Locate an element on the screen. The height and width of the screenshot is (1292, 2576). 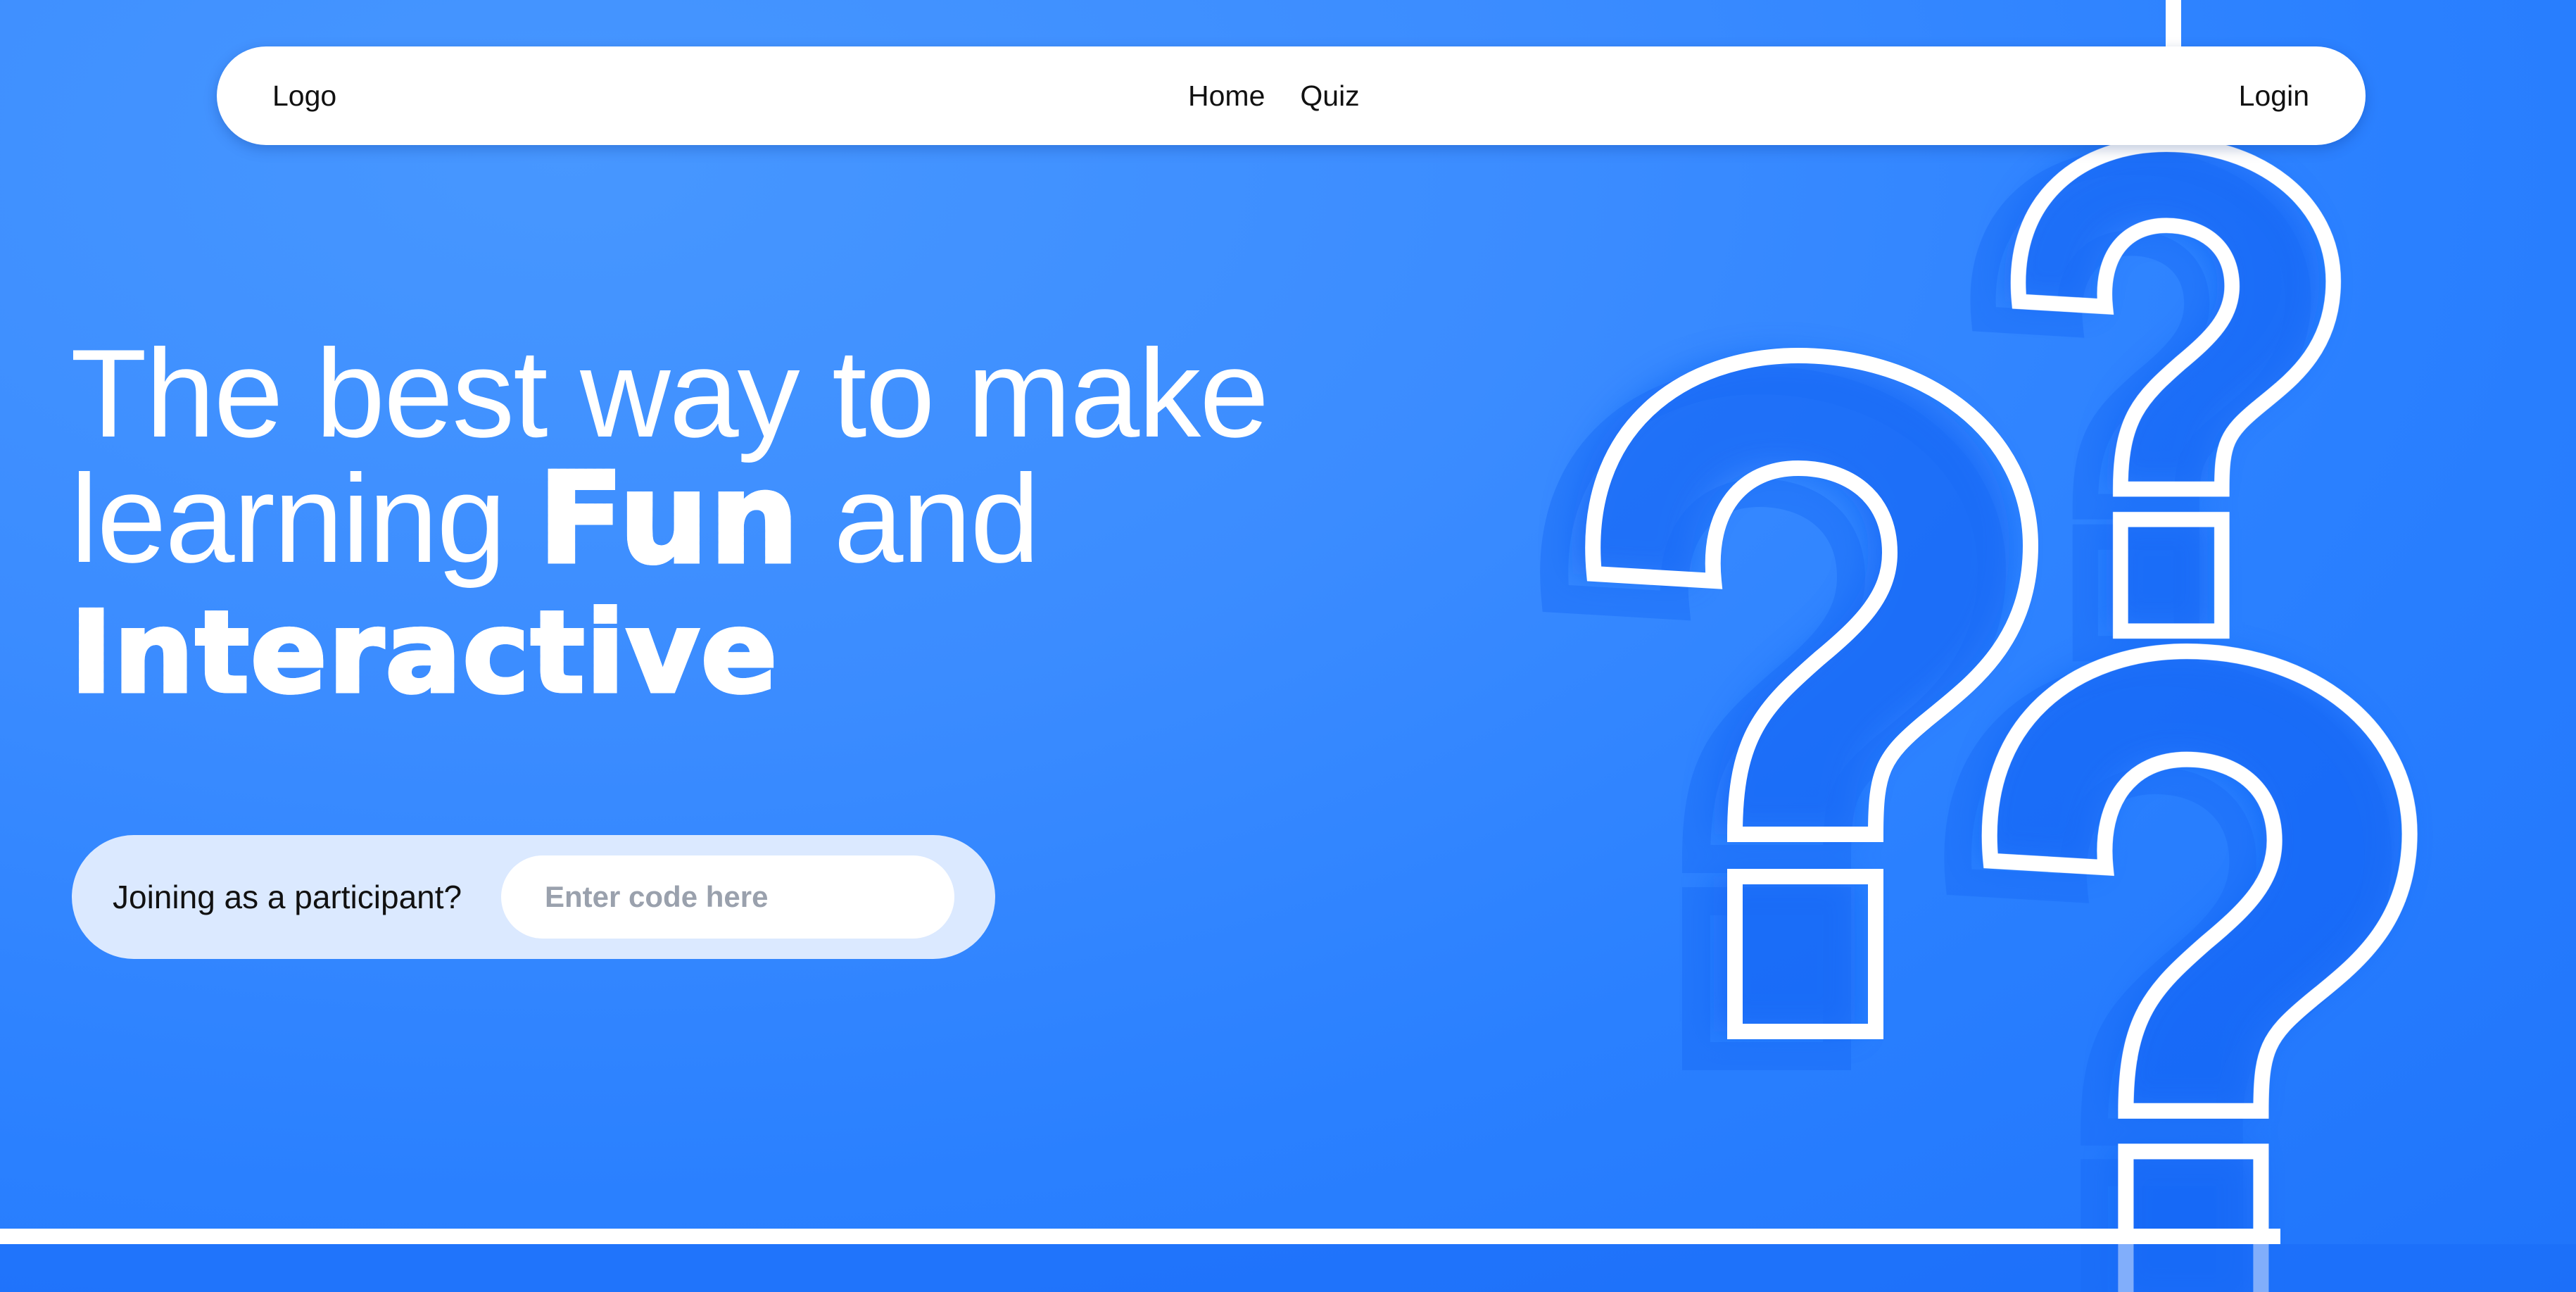
hero-line-1: The best way to make is located at coordinates (669, 393).